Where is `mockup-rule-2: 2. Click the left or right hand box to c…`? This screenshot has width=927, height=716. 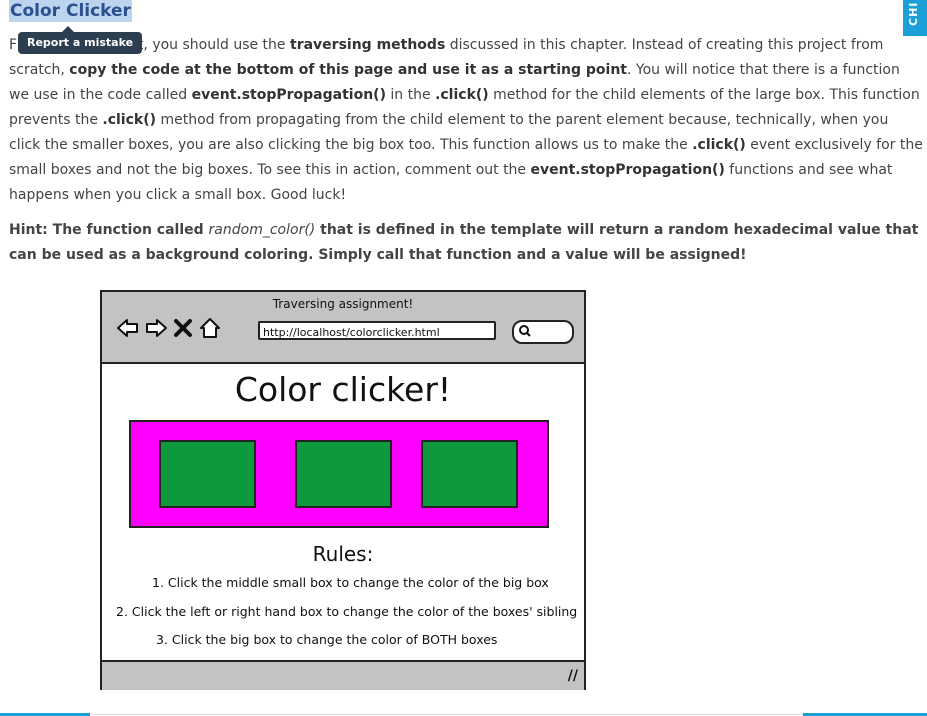 mockup-rule-2: 2. Click the left or right hand box to c… is located at coordinates (347, 611).